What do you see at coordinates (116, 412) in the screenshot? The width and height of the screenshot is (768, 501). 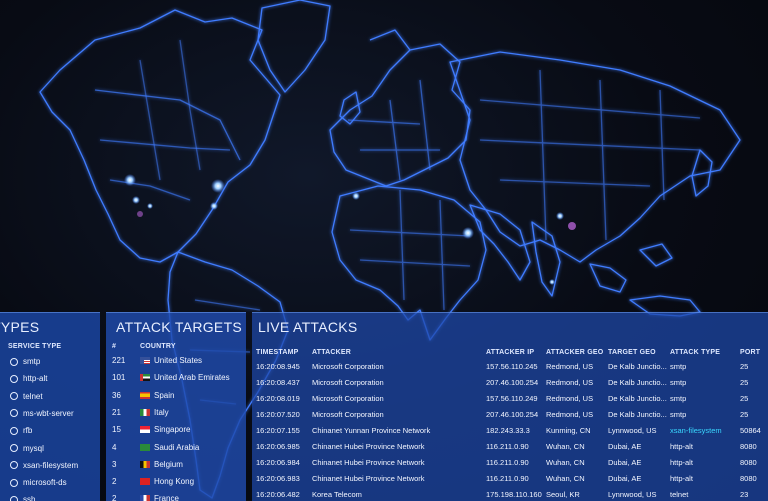 I see `target-count: 21` at bounding box center [116, 412].